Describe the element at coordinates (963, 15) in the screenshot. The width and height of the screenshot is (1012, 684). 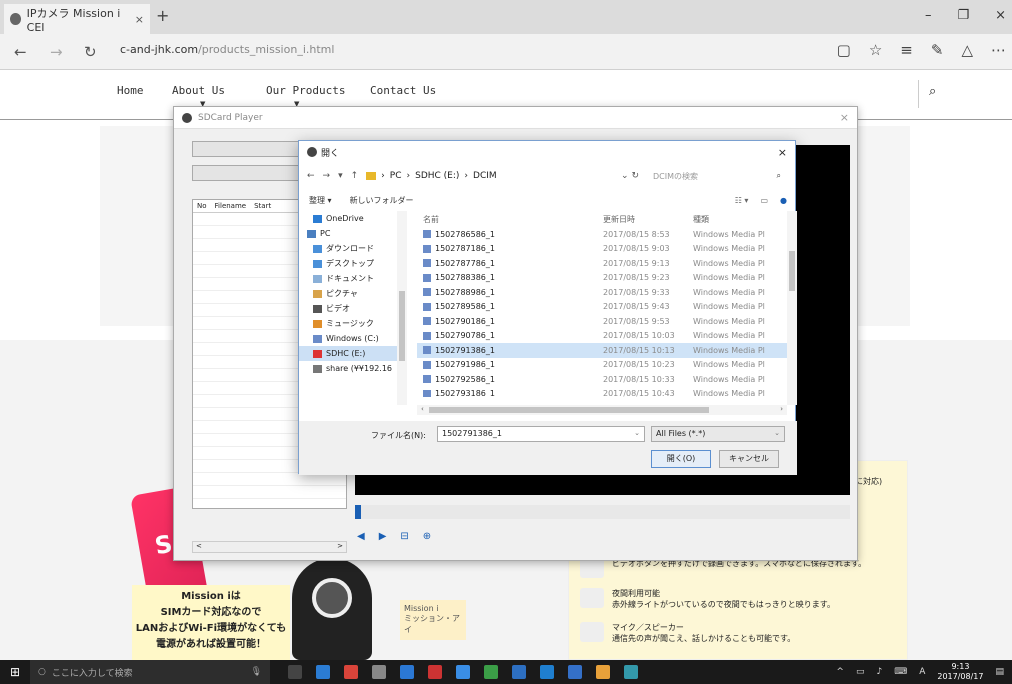
I see `maximize-button: ❐` at that location.